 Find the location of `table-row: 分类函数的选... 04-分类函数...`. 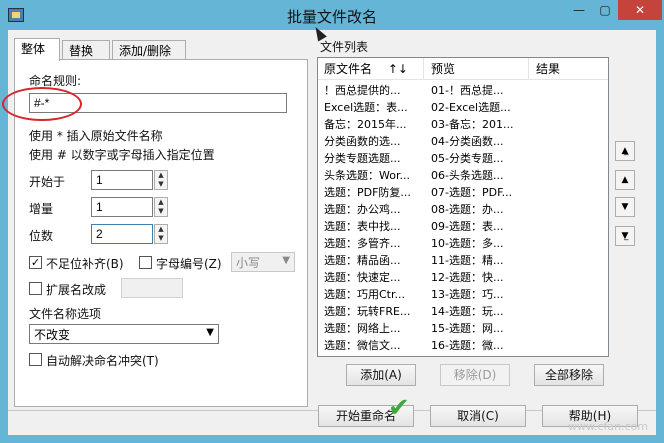

table-row: 分类函数的选... 04-分类函数... is located at coordinates (463, 141).